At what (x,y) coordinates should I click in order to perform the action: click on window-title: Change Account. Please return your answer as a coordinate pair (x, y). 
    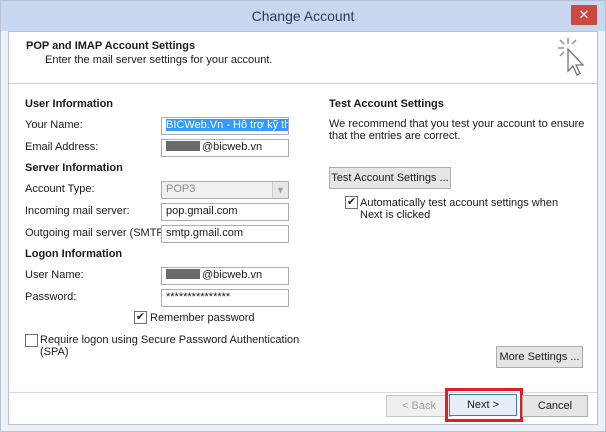
    Looking at the image, I should click on (303, 16).